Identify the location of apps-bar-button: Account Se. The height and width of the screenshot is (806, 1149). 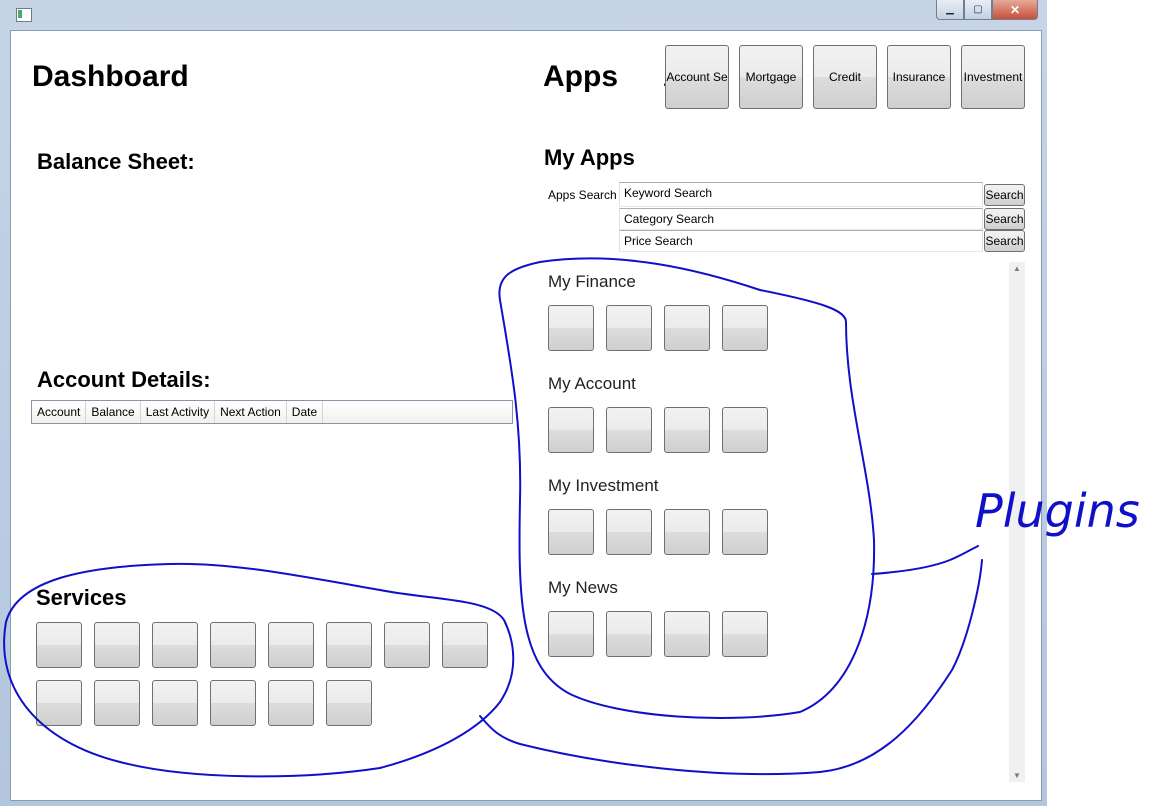
(697, 77).